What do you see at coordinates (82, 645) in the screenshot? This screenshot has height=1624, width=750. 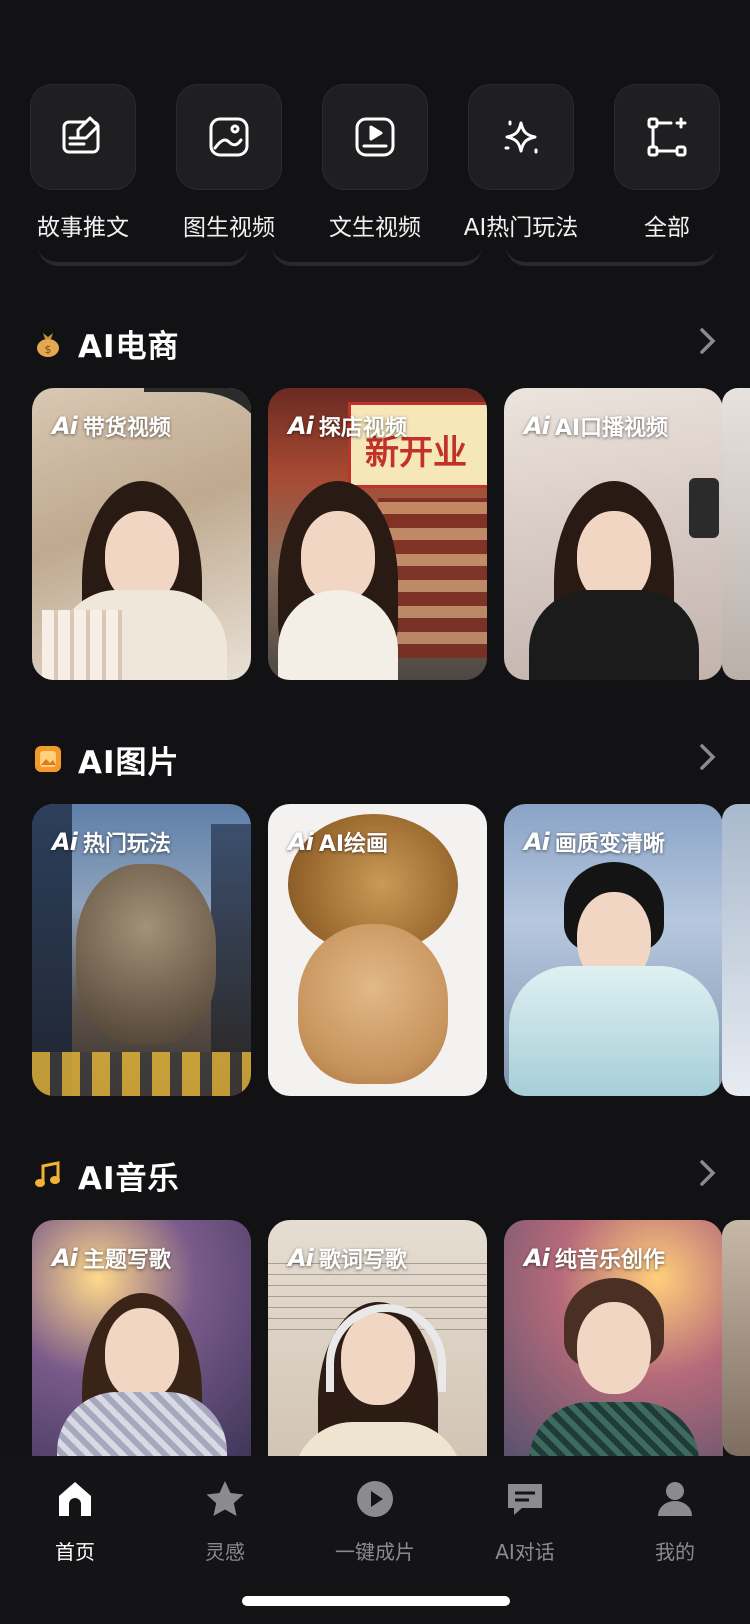 I see `product-bottles` at bounding box center [82, 645].